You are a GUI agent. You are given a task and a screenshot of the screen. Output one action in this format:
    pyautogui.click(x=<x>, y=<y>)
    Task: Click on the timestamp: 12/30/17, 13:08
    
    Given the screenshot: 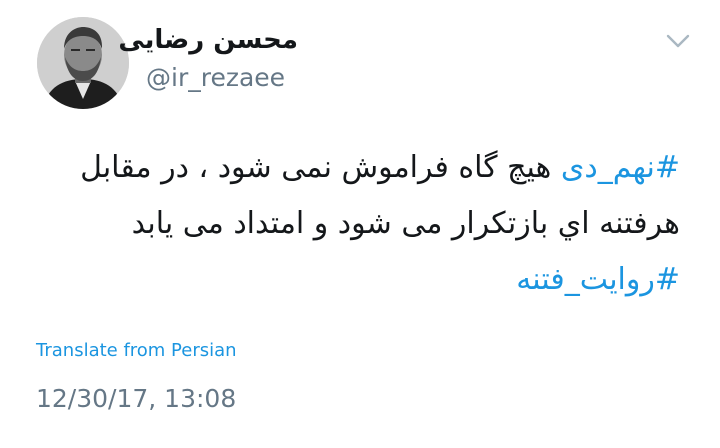 What is the action you would take?
    pyautogui.click(x=136, y=399)
    